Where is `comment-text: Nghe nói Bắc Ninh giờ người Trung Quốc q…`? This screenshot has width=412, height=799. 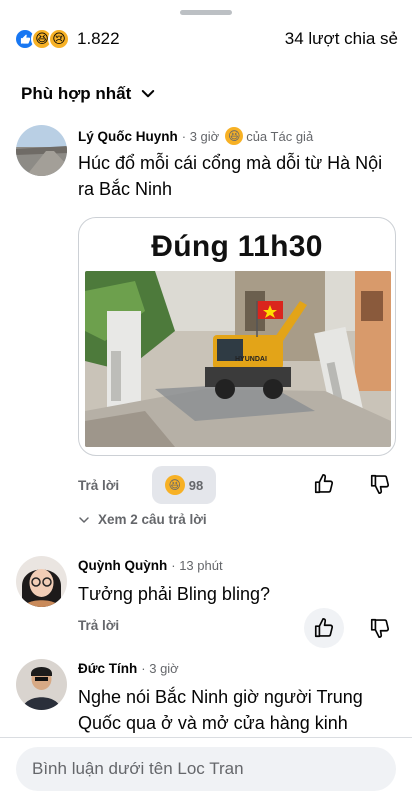 comment-text: Nghe nói Bắc Ninh giờ người Trung Quốc q… is located at coordinates (220, 710).